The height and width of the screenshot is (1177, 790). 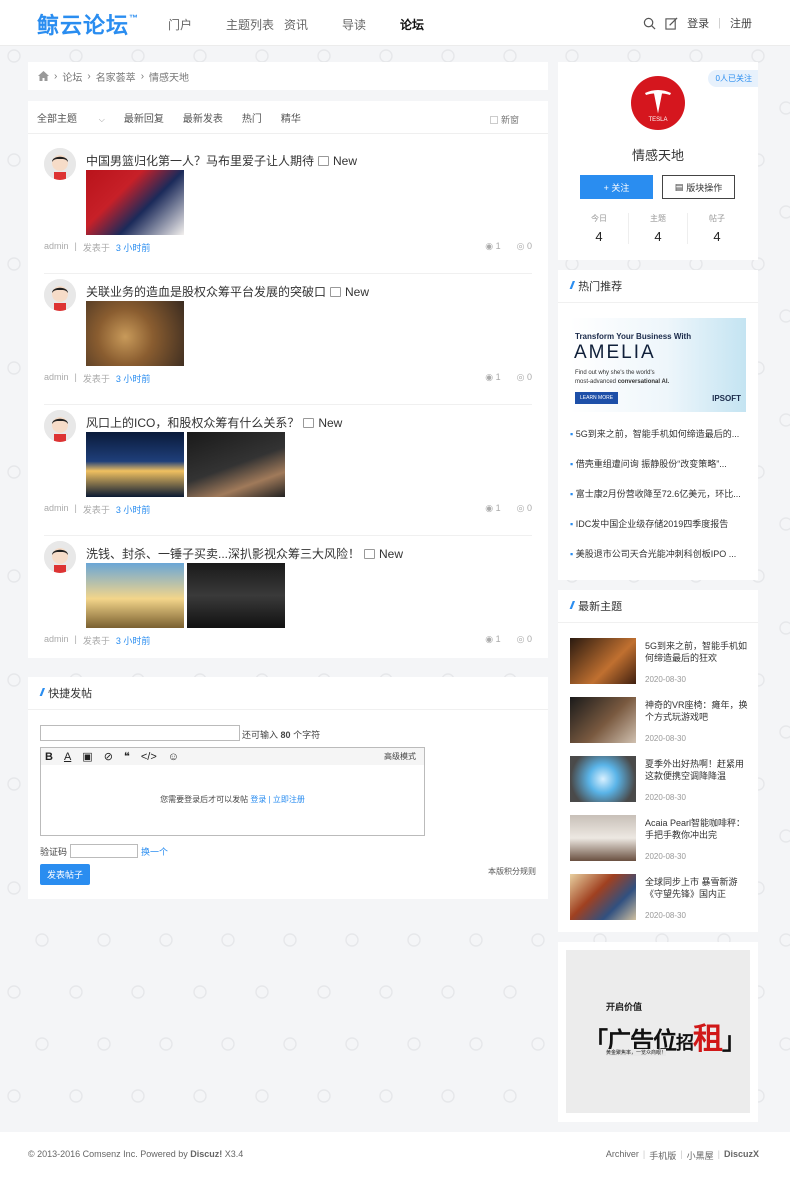 I want to click on home-icon, so click(x=43, y=76).